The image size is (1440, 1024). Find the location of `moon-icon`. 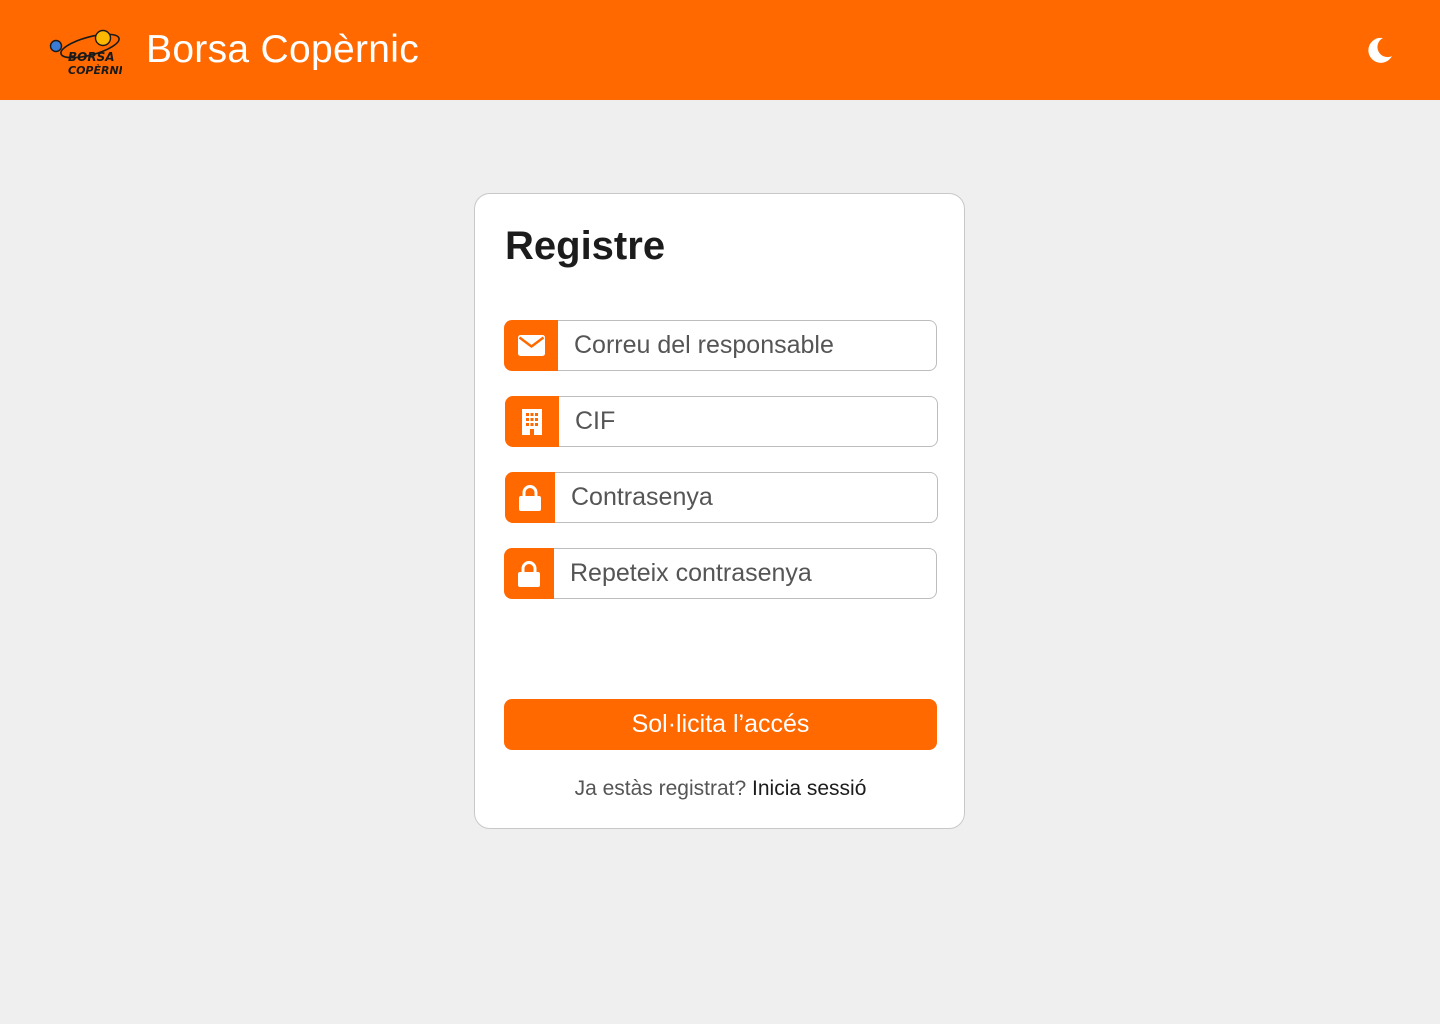

moon-icon is located at coordinates (1380, 50).